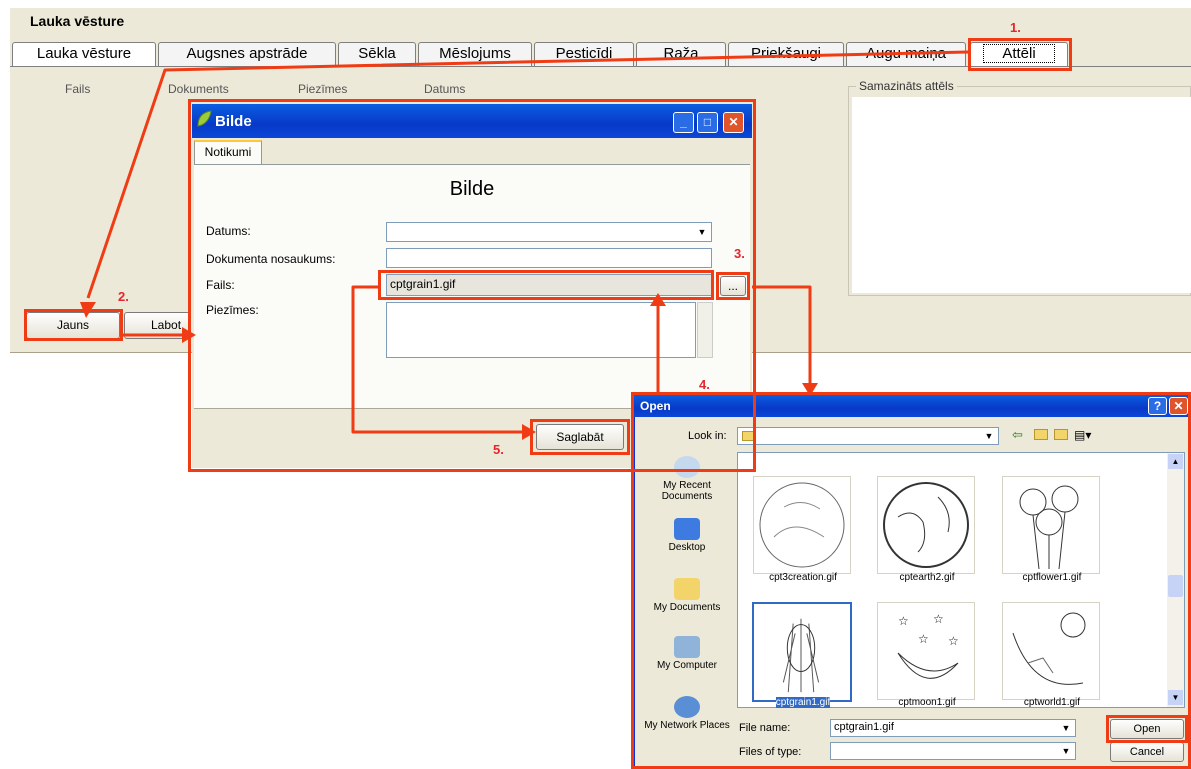 This screenshot has width=1191, height=769. I want to click on highlight-new-button, so click(73, 325).